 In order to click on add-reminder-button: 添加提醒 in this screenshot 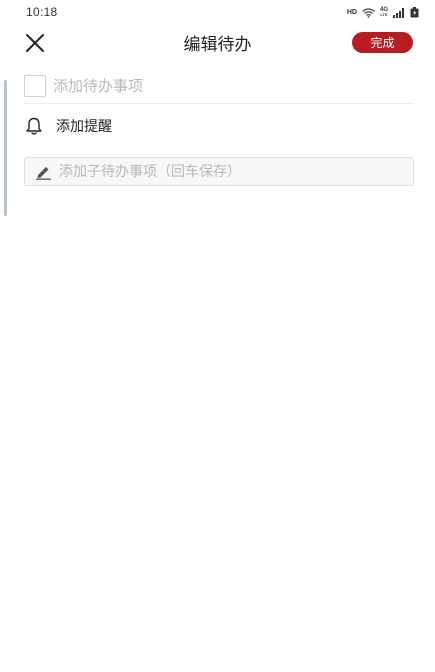, I will do `click(219, 126)`.